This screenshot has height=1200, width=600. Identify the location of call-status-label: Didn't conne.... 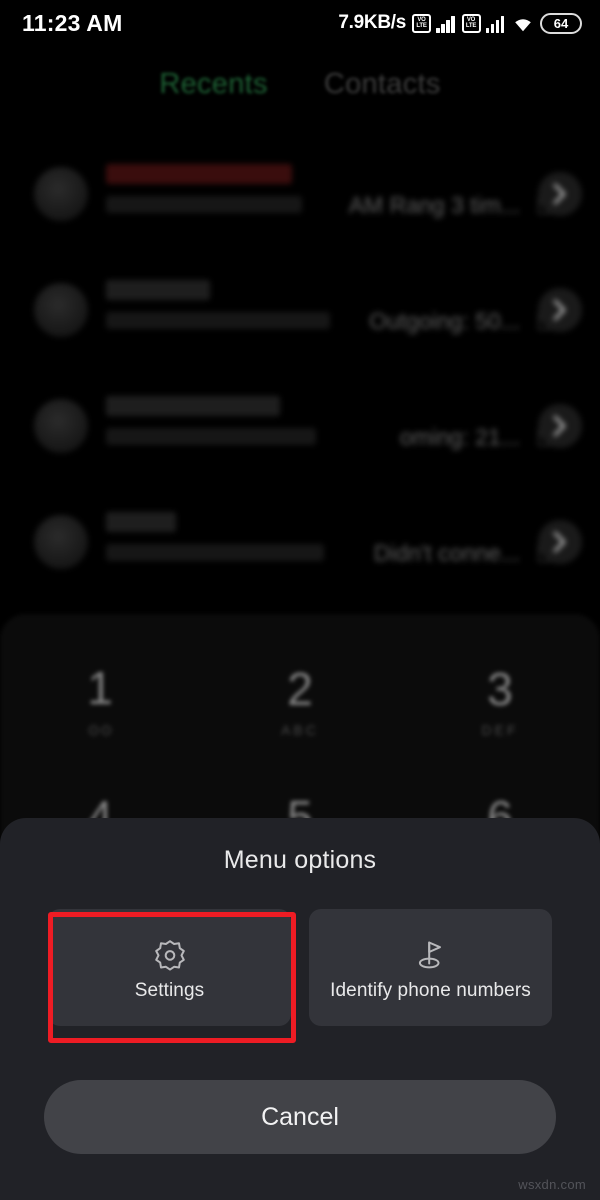
(446, 553).